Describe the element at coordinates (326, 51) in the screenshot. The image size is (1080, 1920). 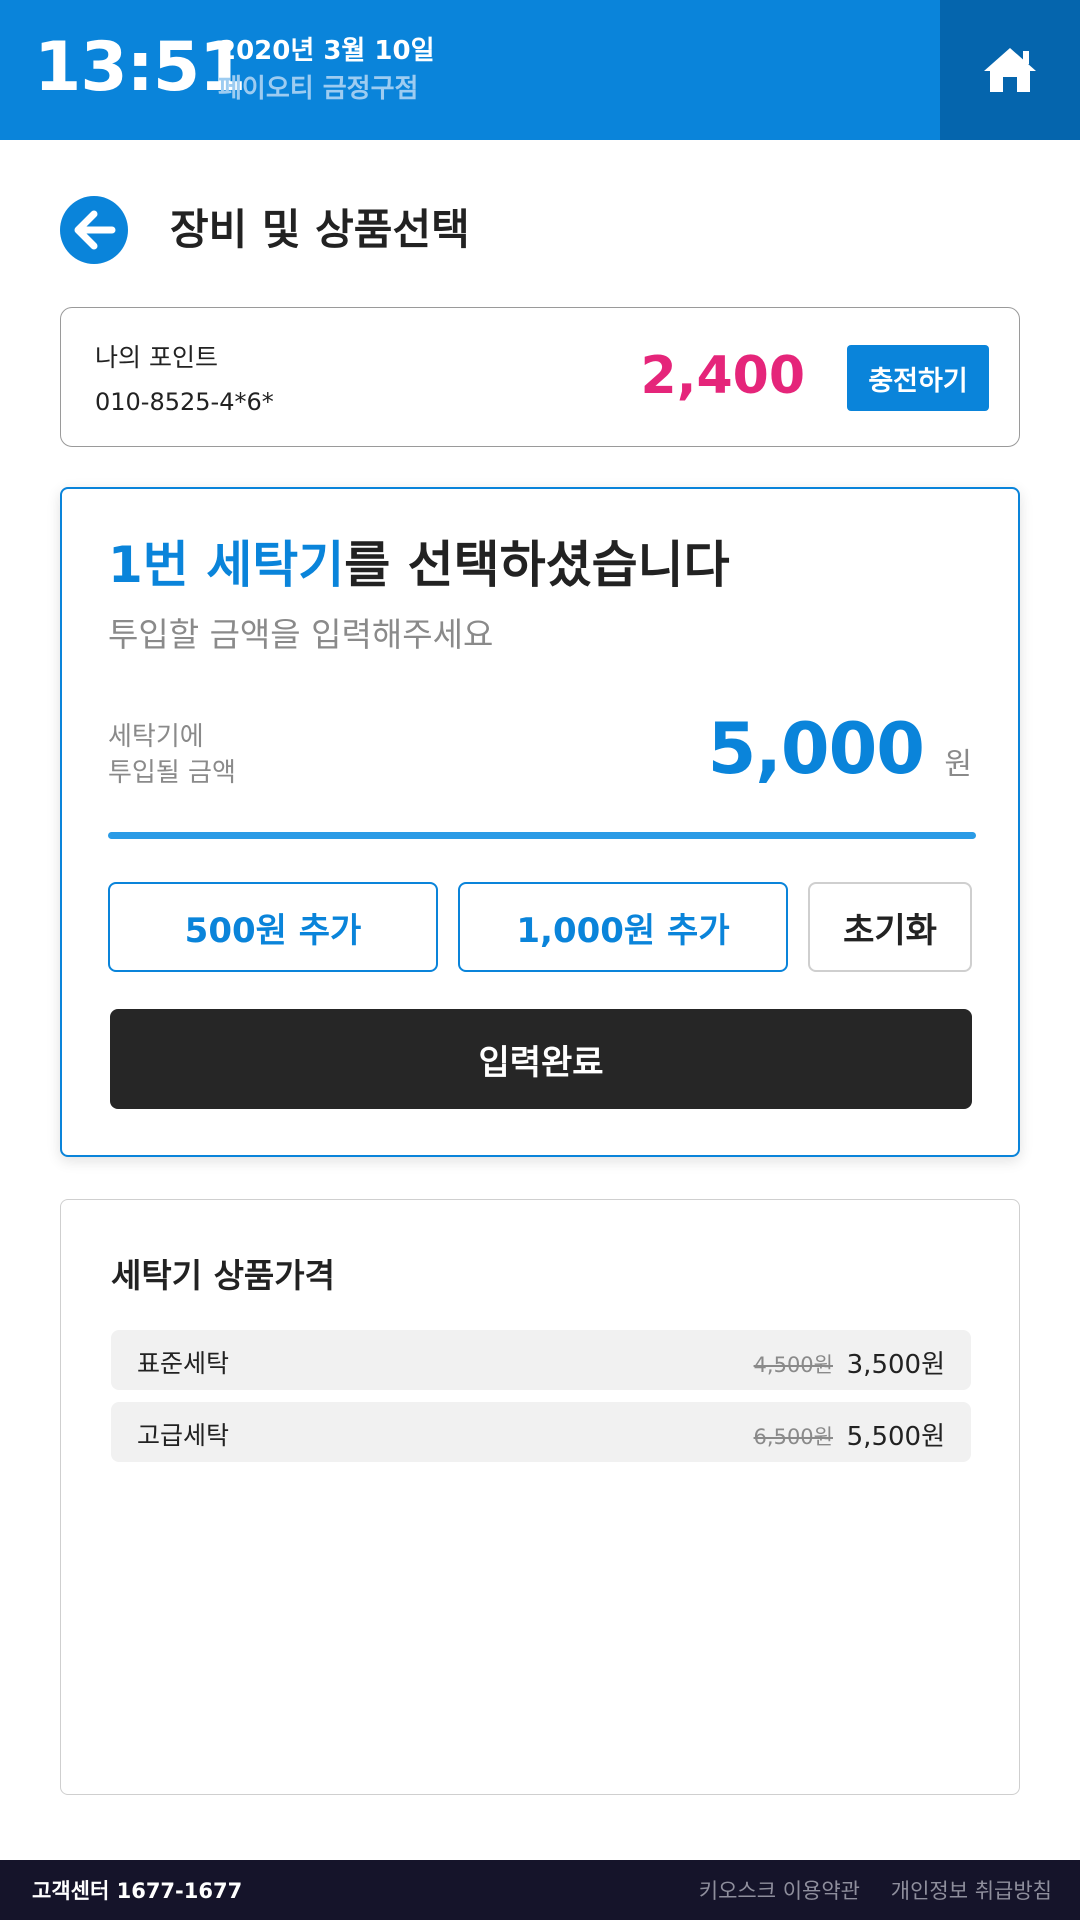
I see `date-label: 2020년 3월 10일` at that location.